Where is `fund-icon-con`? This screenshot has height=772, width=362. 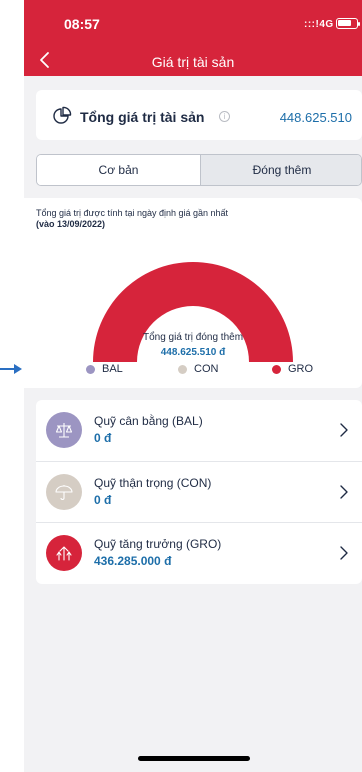 fund-icon-con is located at coordinates (64, 492).